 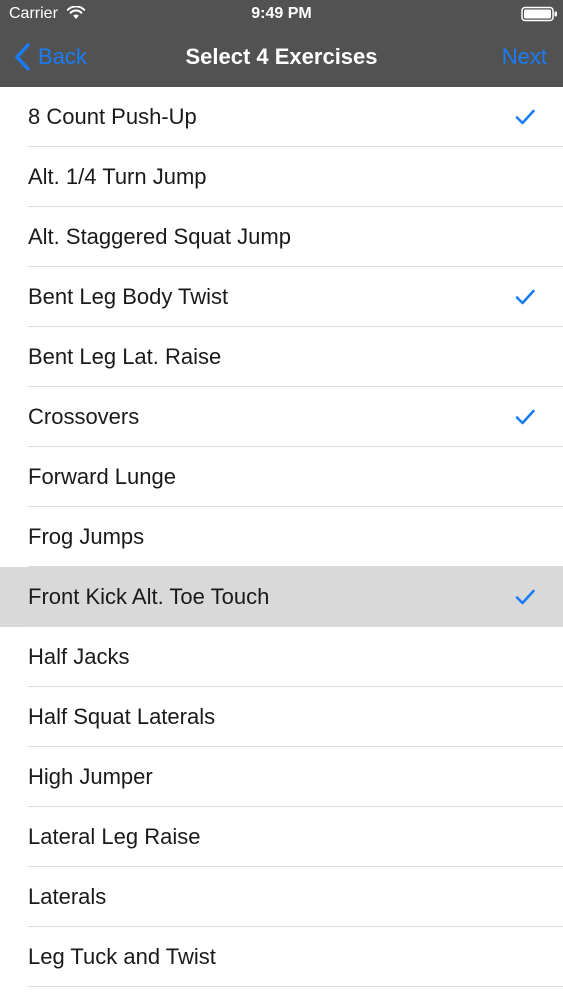 What do you see at coordinates (86, 536) in the screenshot?
I see `exercise-label: Frog Jumps` at bounding box center [86, 536].